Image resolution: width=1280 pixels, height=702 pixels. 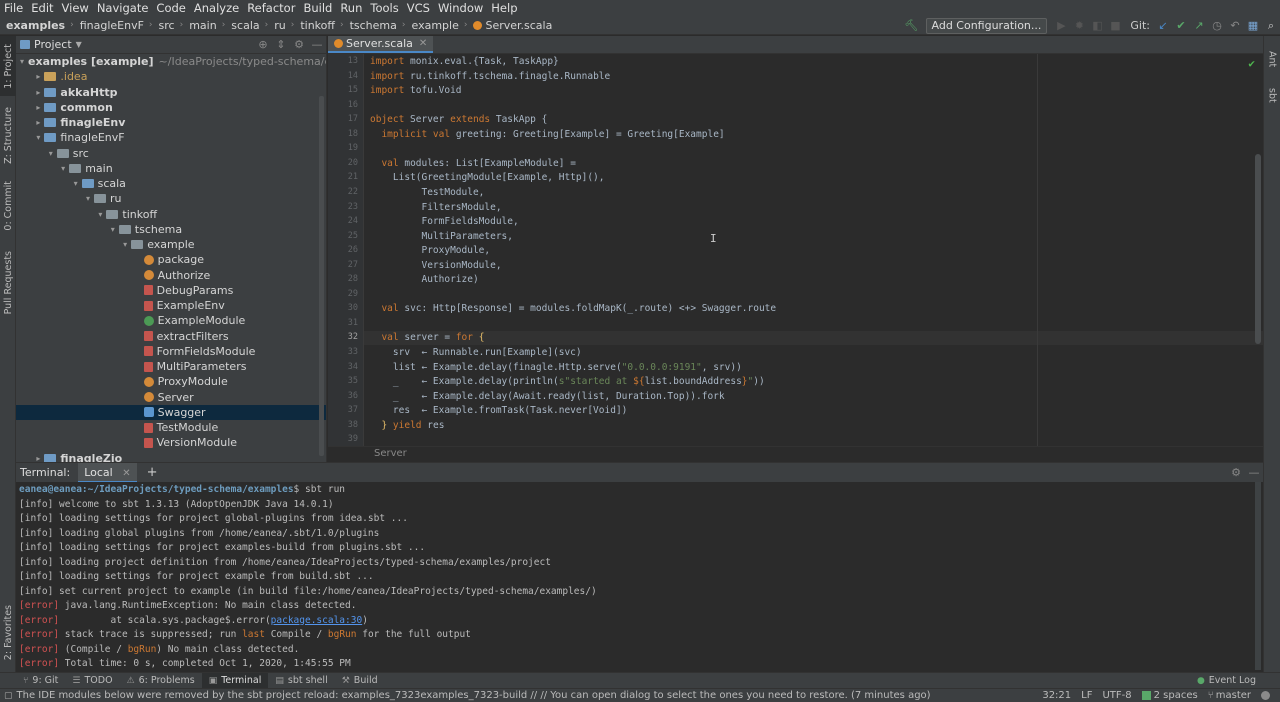 What do you see at coordinates (113, 25) in the screenshot?
I see `breadcrumb-item: finagleEnvF ›` at bounding box center [113, 25].